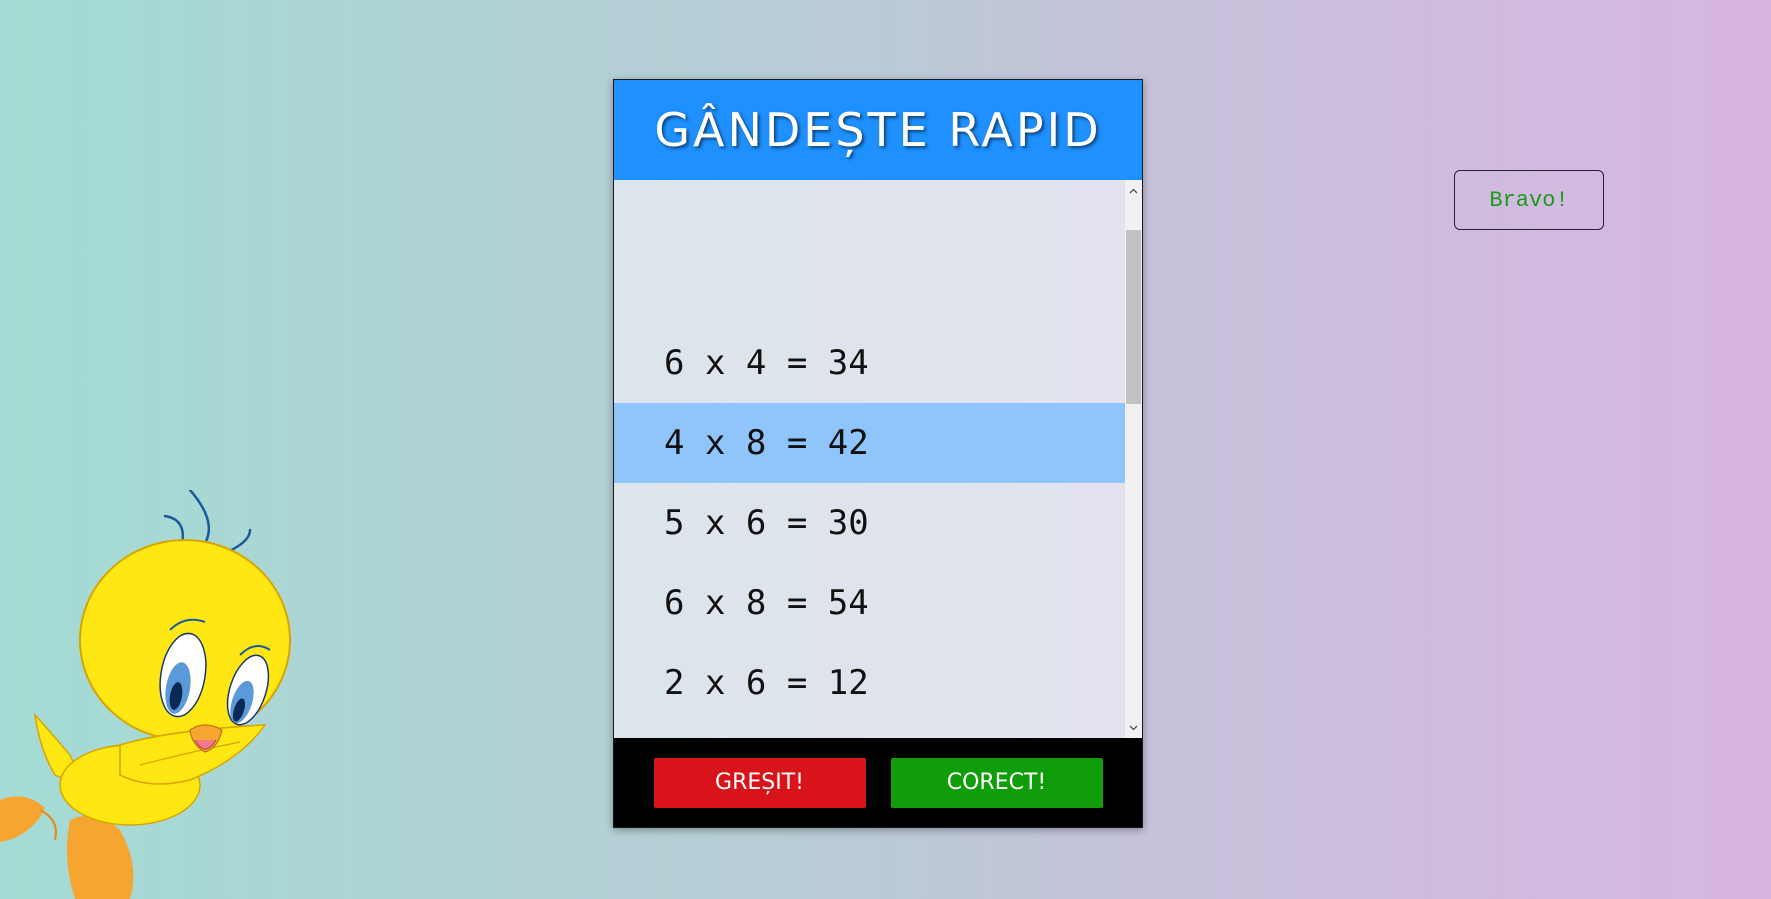 Image resolution: width=1771 pixels, height=899 pixels. I want to click on game-title: GÂNDEȘTE RAPID, so click(878, 130).